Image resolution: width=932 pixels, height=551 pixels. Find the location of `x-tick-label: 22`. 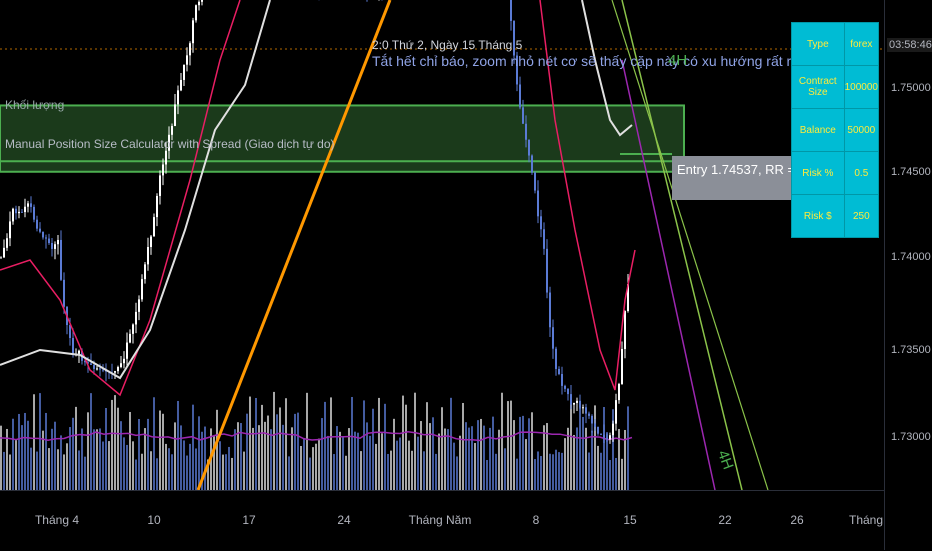

x-tick-label: 22 is located at coordinates (725, 520).